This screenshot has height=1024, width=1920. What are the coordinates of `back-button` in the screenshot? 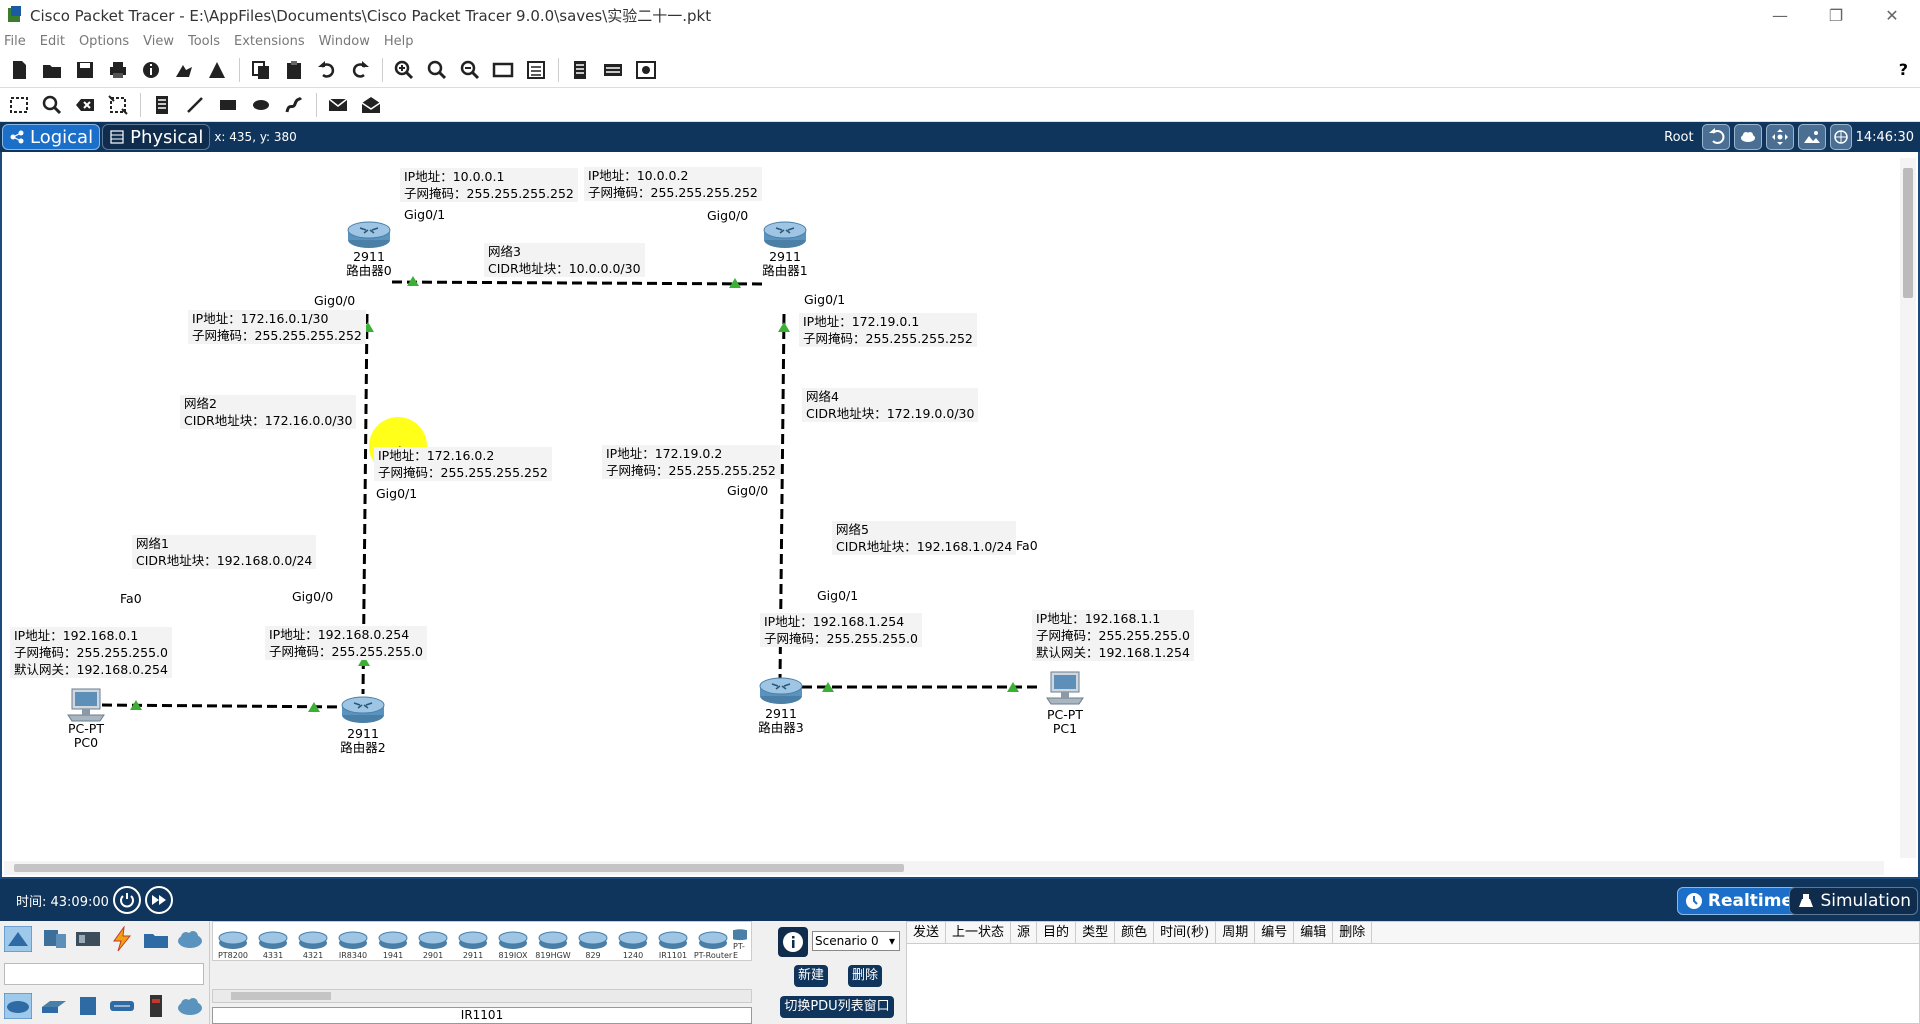 It's located at (1715, 137).